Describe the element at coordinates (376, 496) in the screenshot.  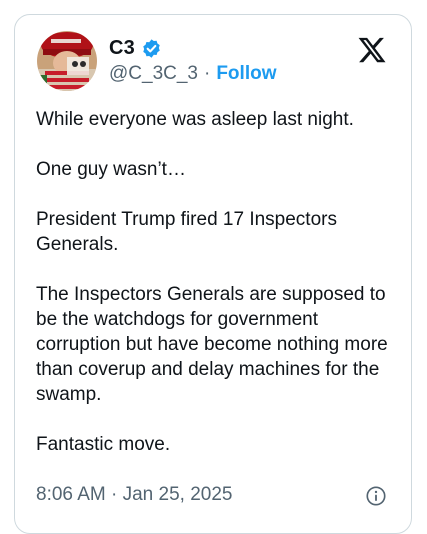
I see `info-icon` at that location.